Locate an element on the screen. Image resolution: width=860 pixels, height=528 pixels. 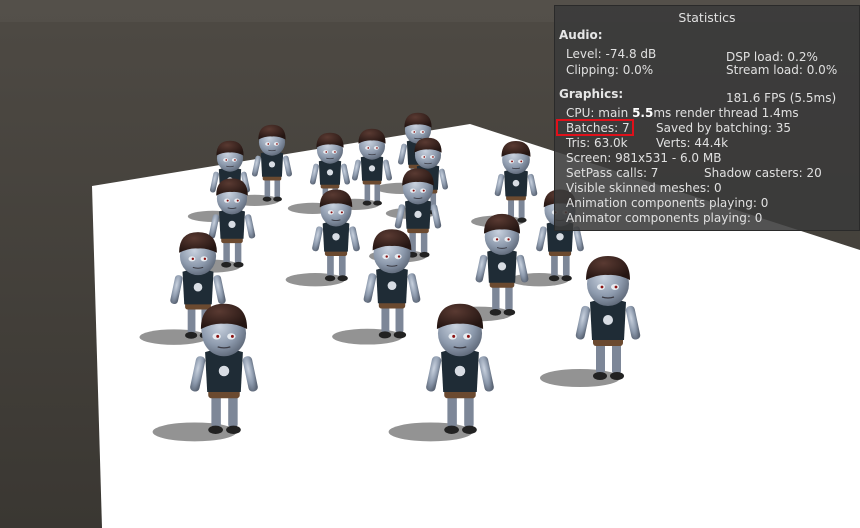
audio-clipping: Clipping: 0.0% is located at coordinates (610, 70).